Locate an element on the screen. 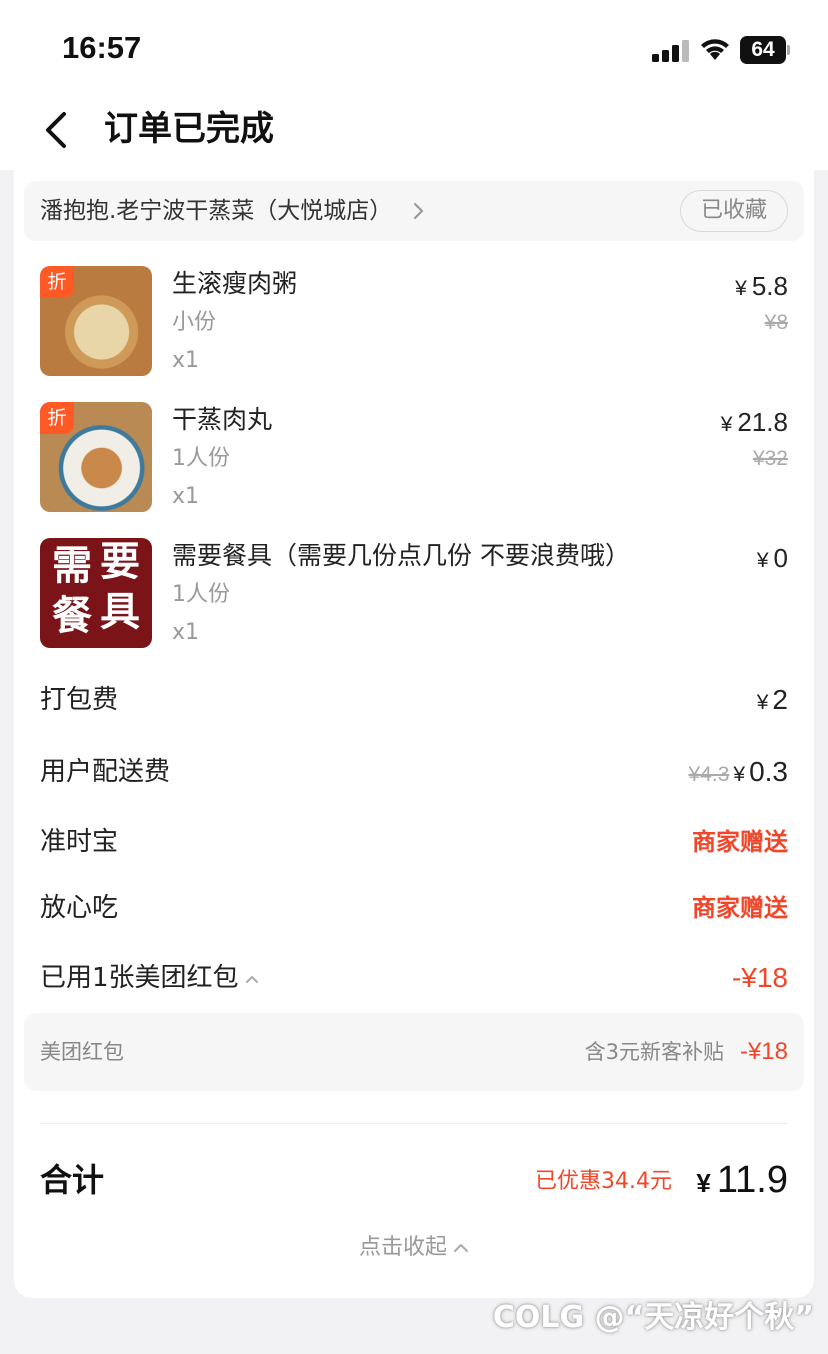 The width and height of the screenshot is (828, 1354). shop-row: 潘抱抱.老宁波干蒸菜（大悦城店） 已收藏 is located at coordinates (414, 211).